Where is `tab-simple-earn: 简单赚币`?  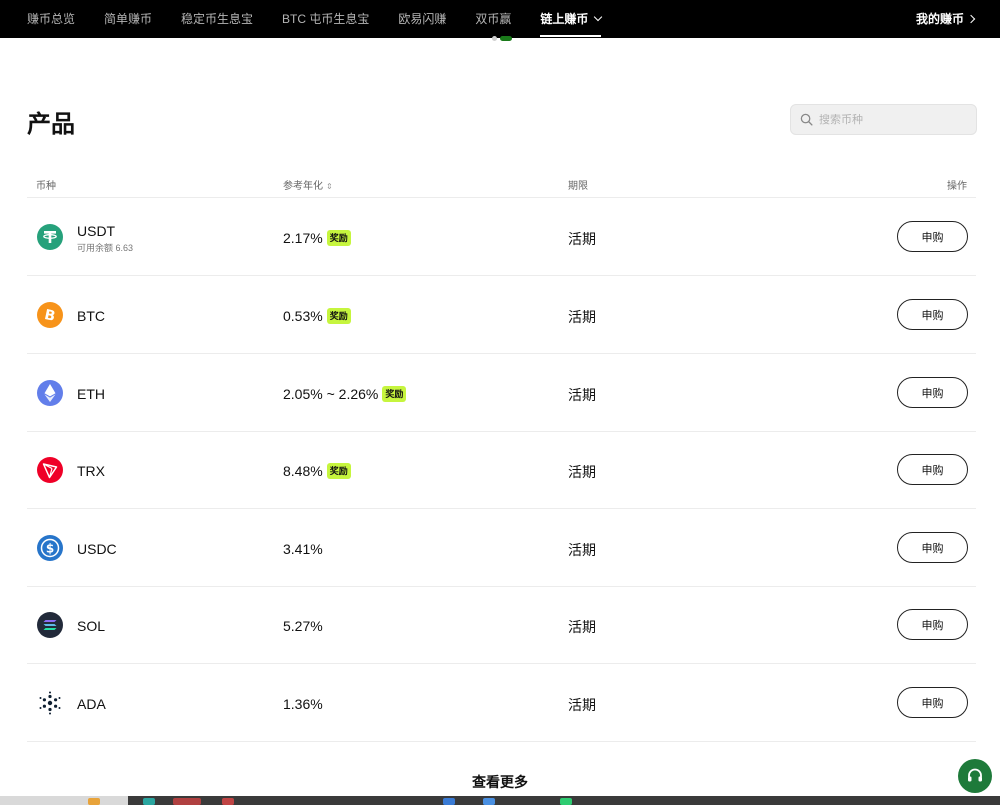
tab-simple-earn: 简单赚币 is located at coordinates (128, 19).